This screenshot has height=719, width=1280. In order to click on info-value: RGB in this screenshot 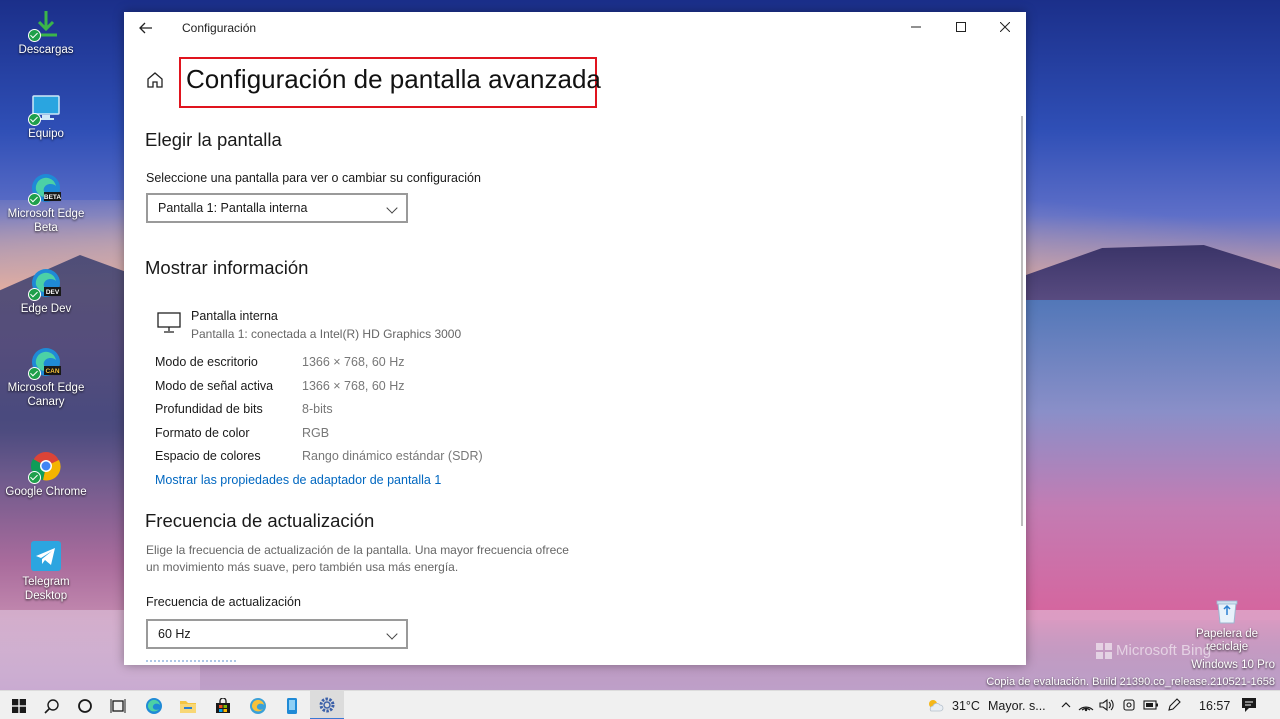, I will do `click(316, 433)`.